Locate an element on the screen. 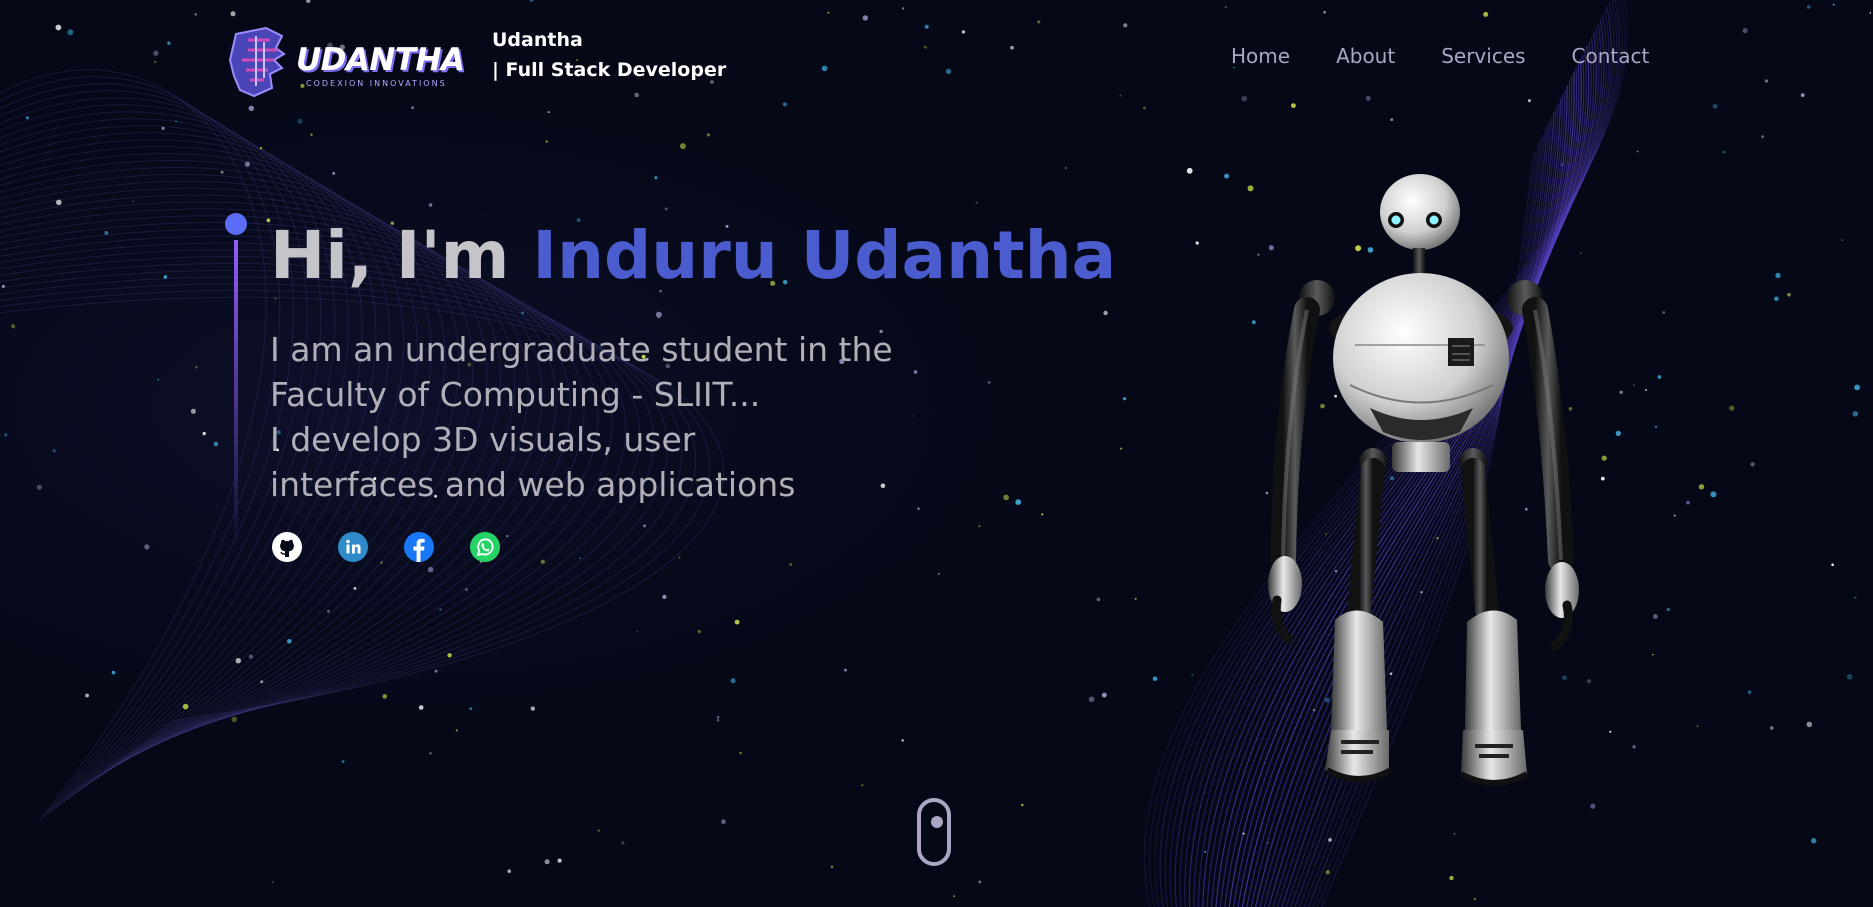 The width and height of the screenshot is (1873, 907). robot-head-logo-icon is located at coordinates (257, 62).